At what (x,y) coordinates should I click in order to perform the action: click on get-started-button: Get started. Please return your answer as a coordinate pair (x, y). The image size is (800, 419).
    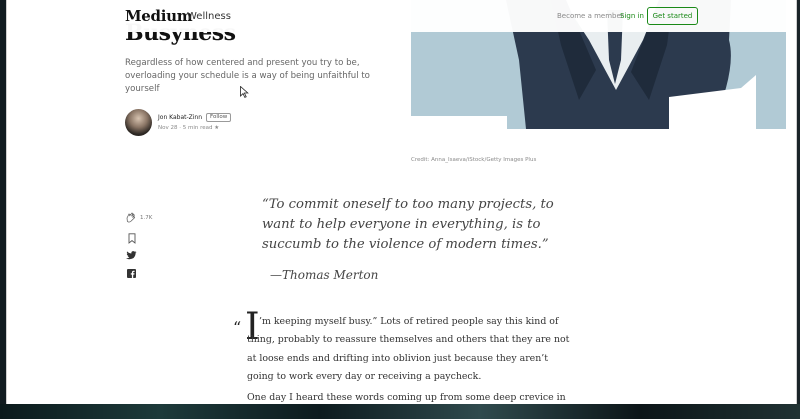
    Looking at the image, I should click on (672, 16).